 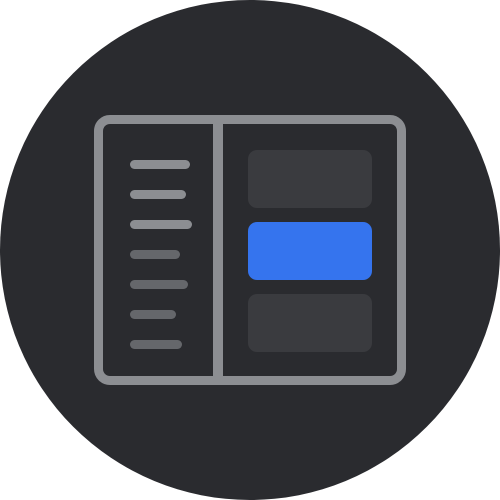 I want to click on content-card-selected, so click(x=310, y=251).